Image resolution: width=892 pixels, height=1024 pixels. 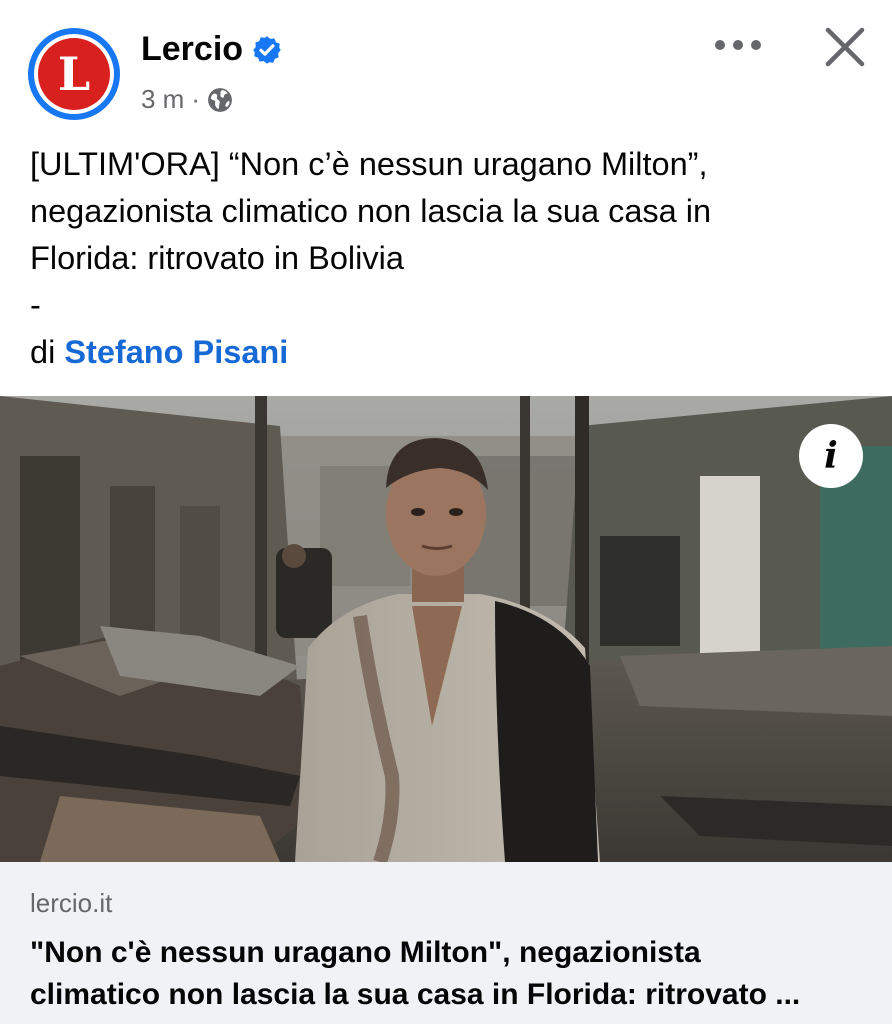 I want to click on lercio-logo: L, so click(x=74, y=74).